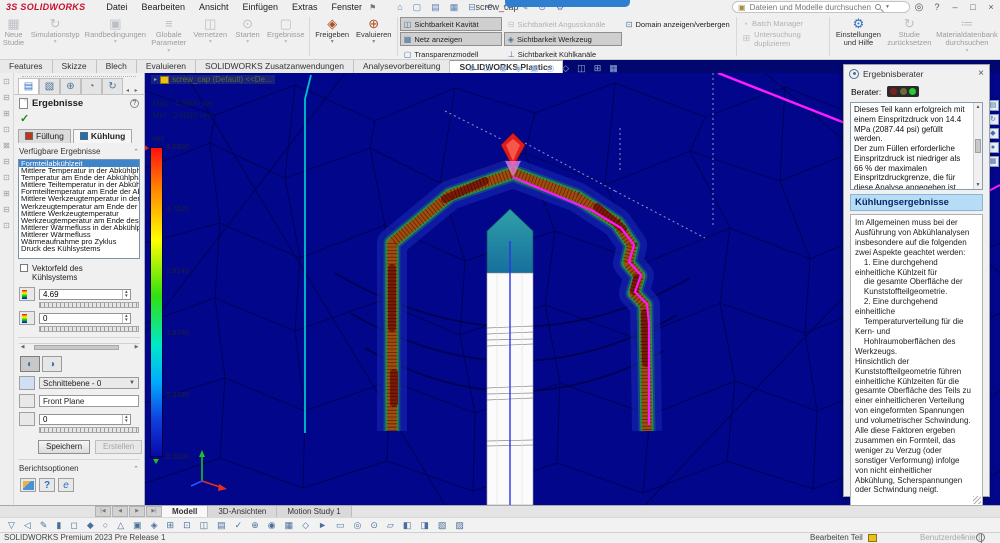 This screenshot has height=543, width=1000. What do you see at coordinates (472, 68) in the screenshot?
I see `view-tool-icon: ⊕` at bounding box center [472, 68].